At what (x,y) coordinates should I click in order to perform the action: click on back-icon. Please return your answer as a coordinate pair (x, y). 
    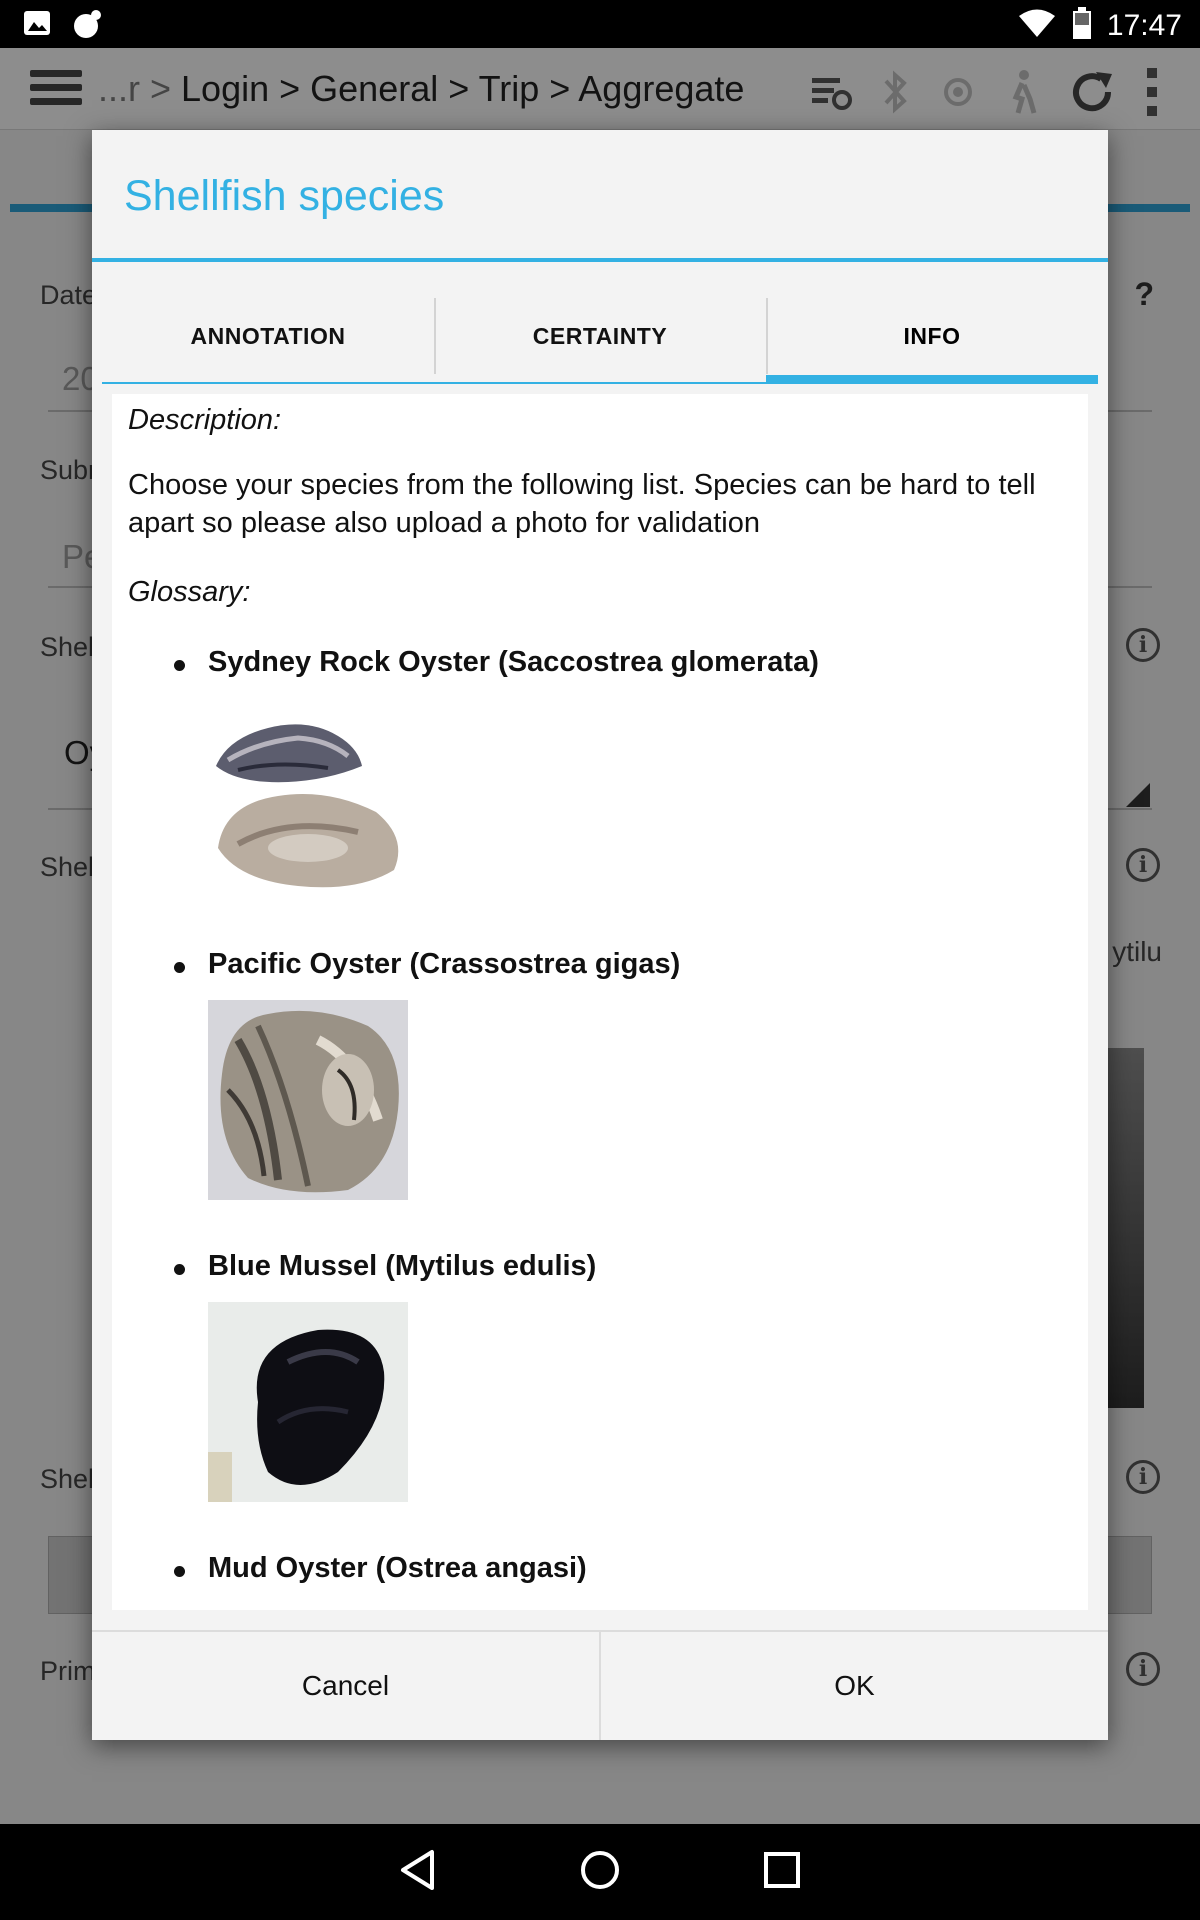
    Looking at the image, I should click on (418, 1872).